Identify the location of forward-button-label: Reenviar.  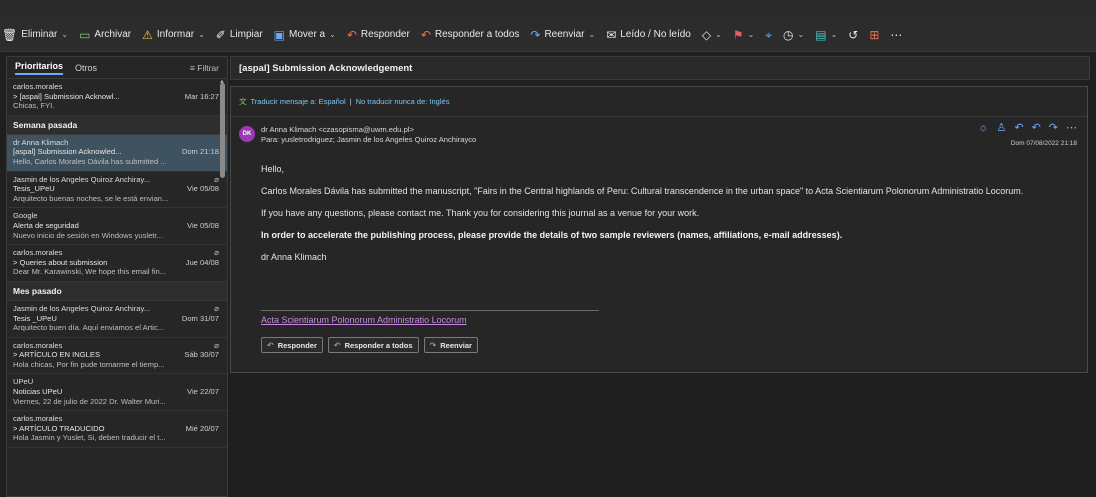
(456, 345).